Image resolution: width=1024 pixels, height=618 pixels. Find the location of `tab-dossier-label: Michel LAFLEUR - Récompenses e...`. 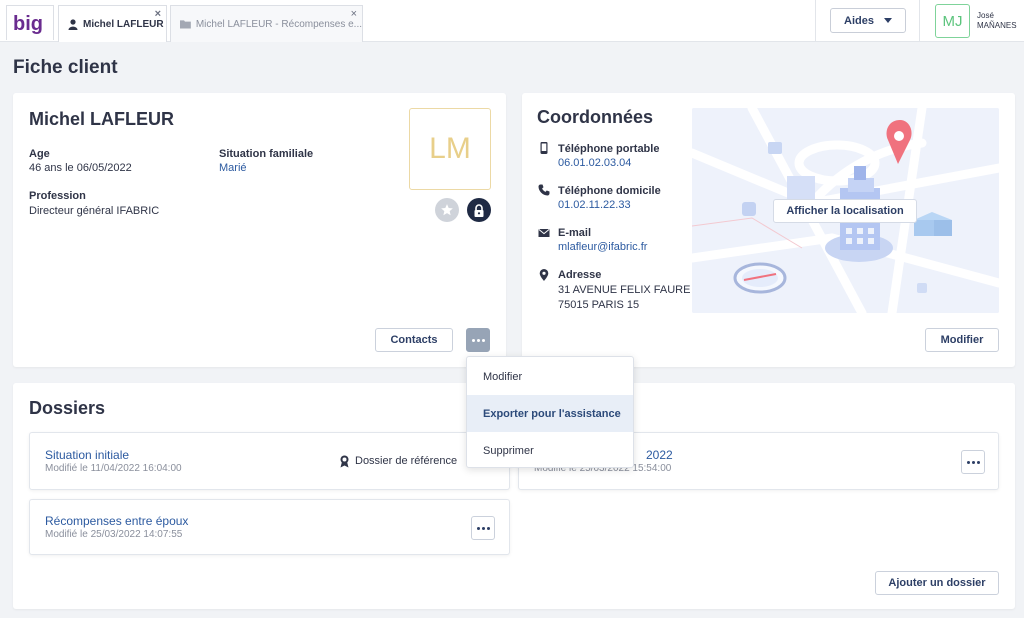

tab-dossier-label: Michel LAFLEUR - Récompenses e... is located at coordinates (278, 24).